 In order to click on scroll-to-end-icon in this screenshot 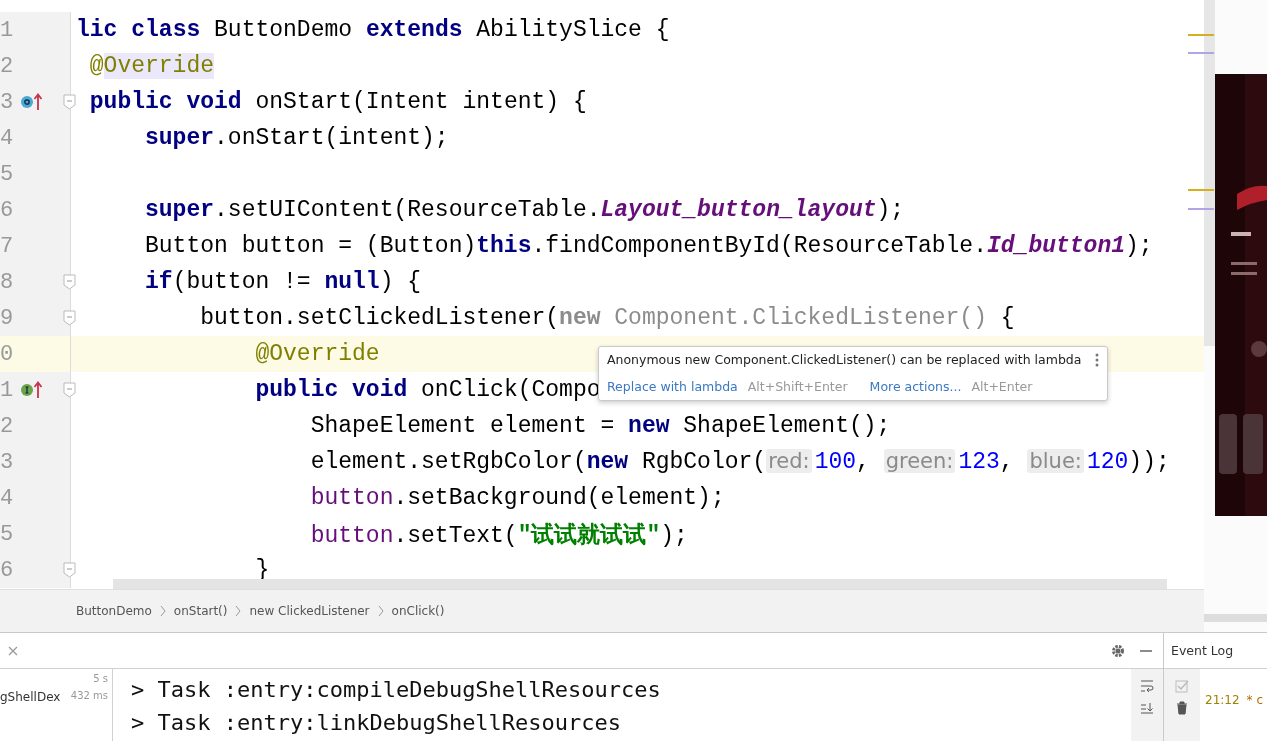, I will do `click(1147, 708)`.